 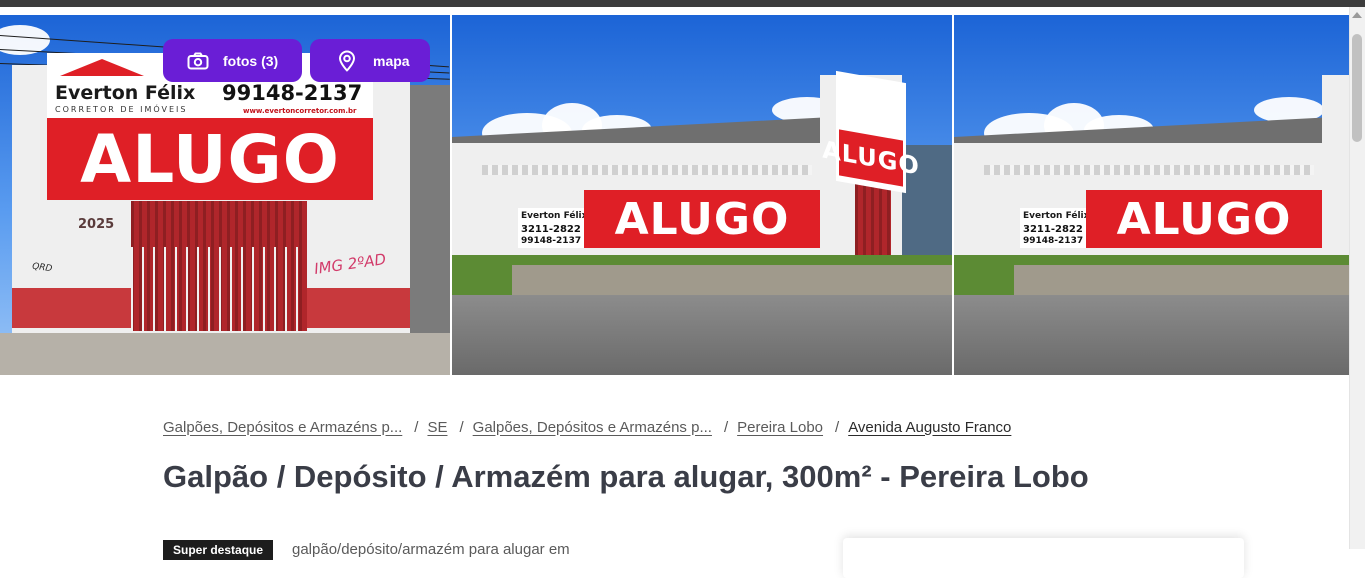 I want to click on scrollbar-thumb, so click(x=1357, y=88).